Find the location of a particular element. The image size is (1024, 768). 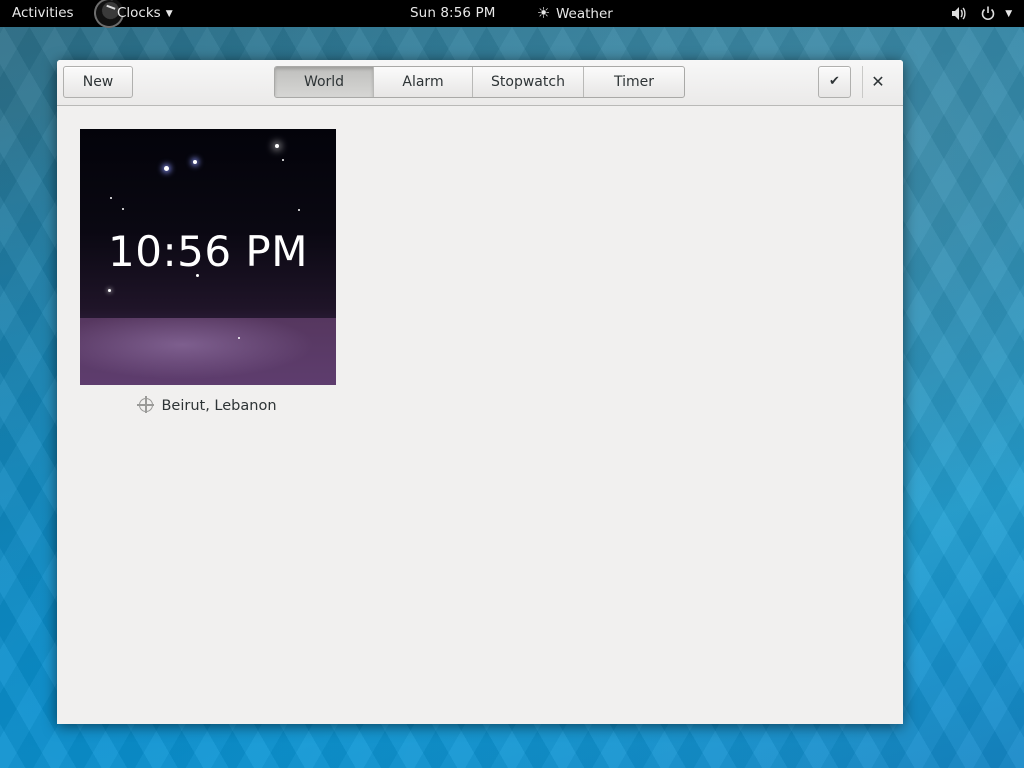

view-switcher: World Alarm Stopwatch Timer is located at coordinates (479, 82).